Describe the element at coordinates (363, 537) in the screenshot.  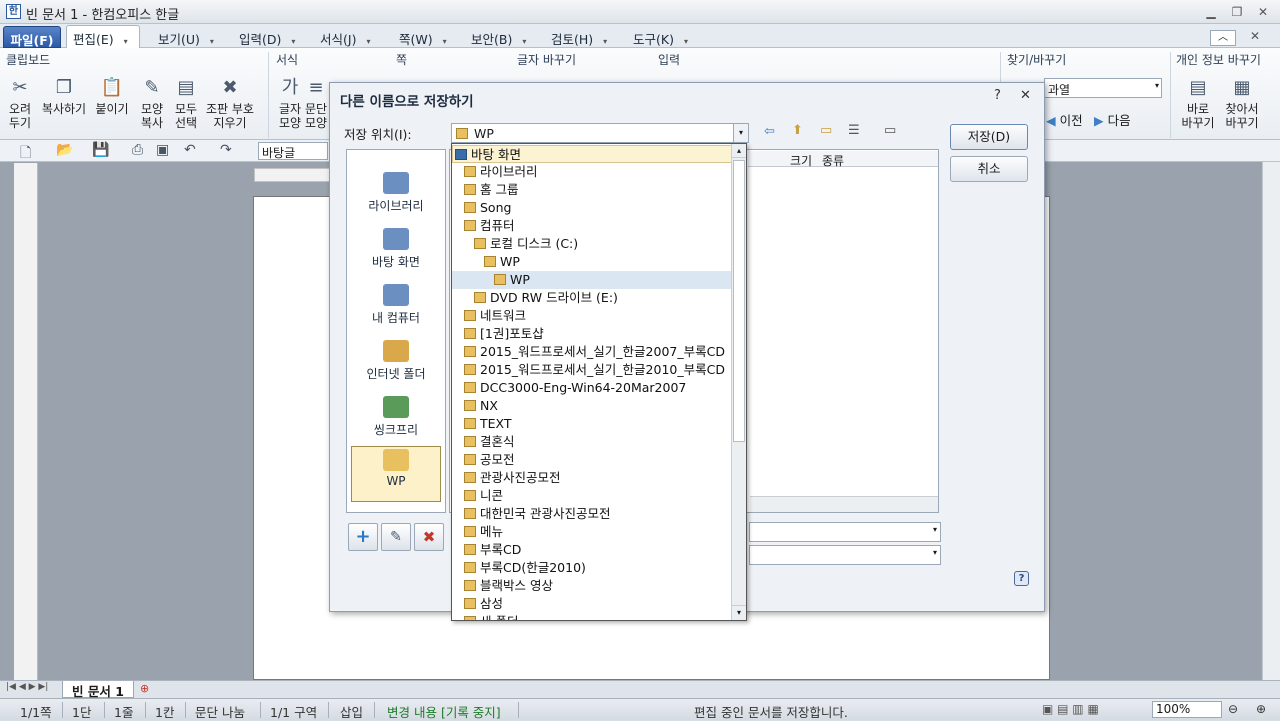
I see `add-place-button: +` at that location.